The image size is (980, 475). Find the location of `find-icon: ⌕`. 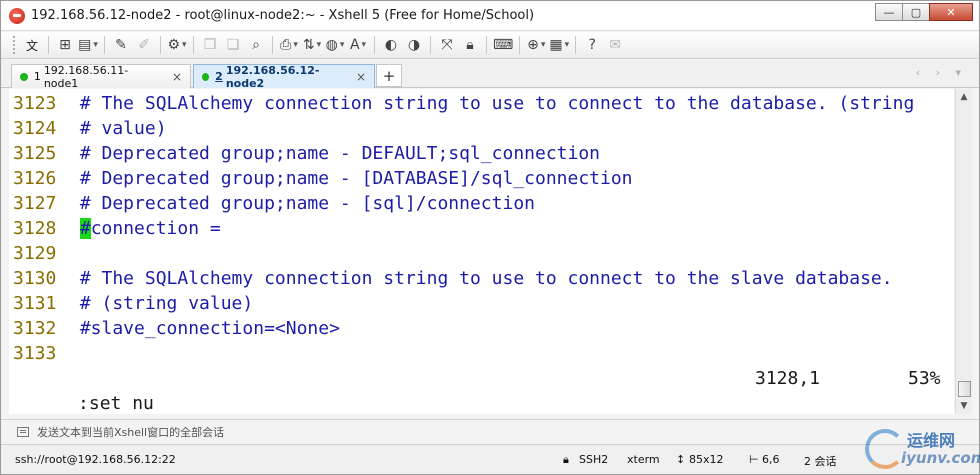

find-icon: ⌕ is located at coordinates (256, 45).